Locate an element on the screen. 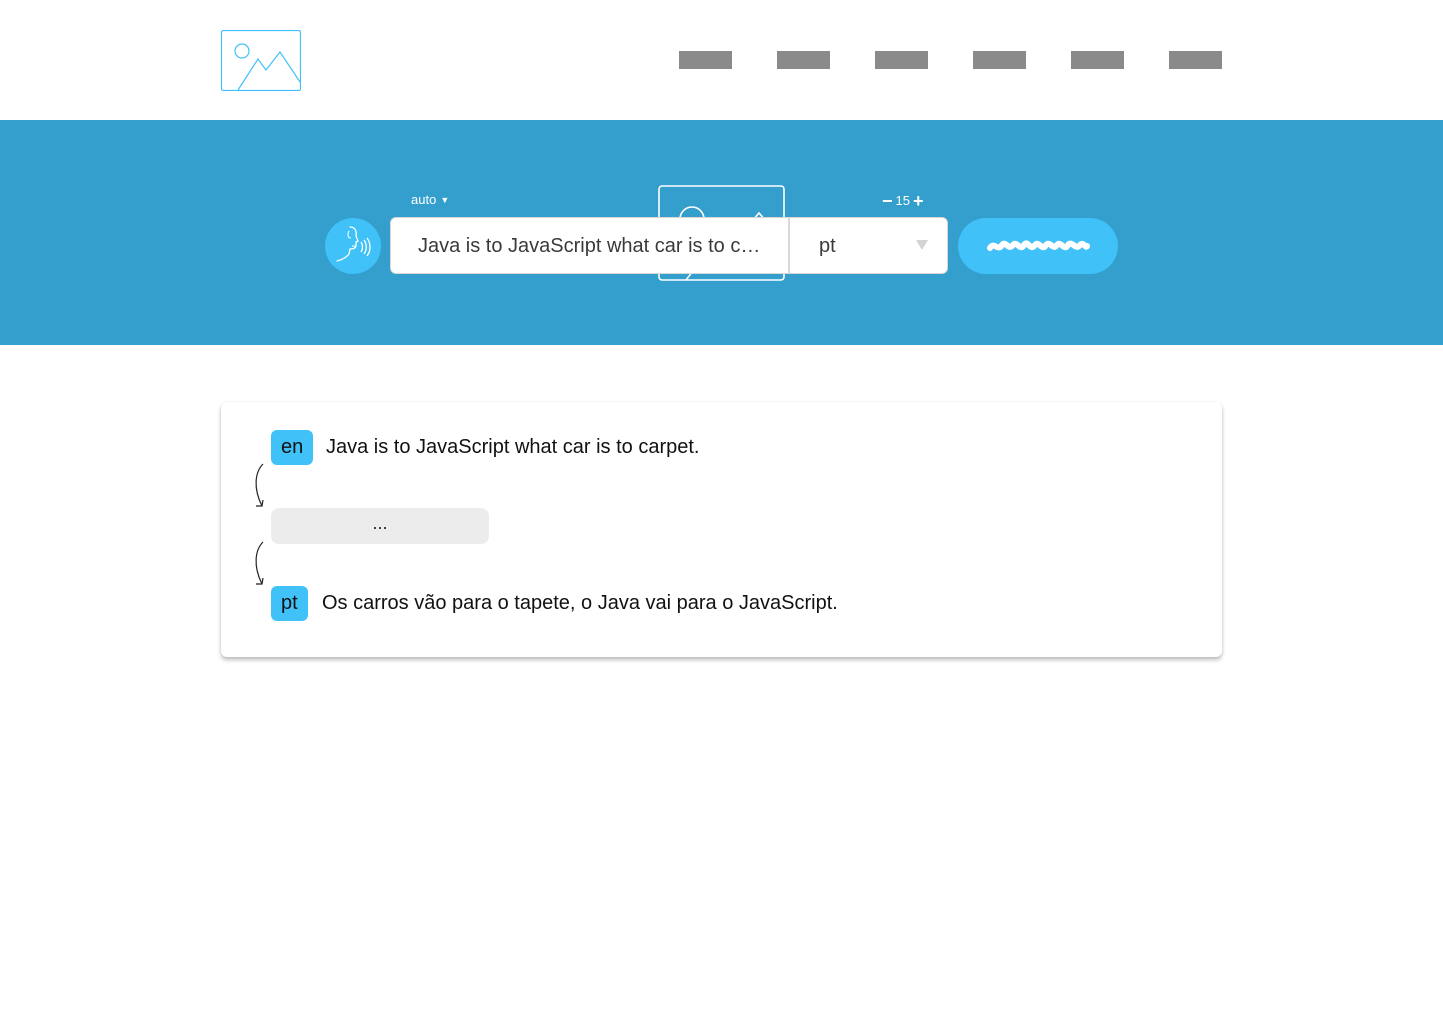 This screenshot has height=1025, width=1443. count-stepper: −15 + is located at coordinates (903, 200).